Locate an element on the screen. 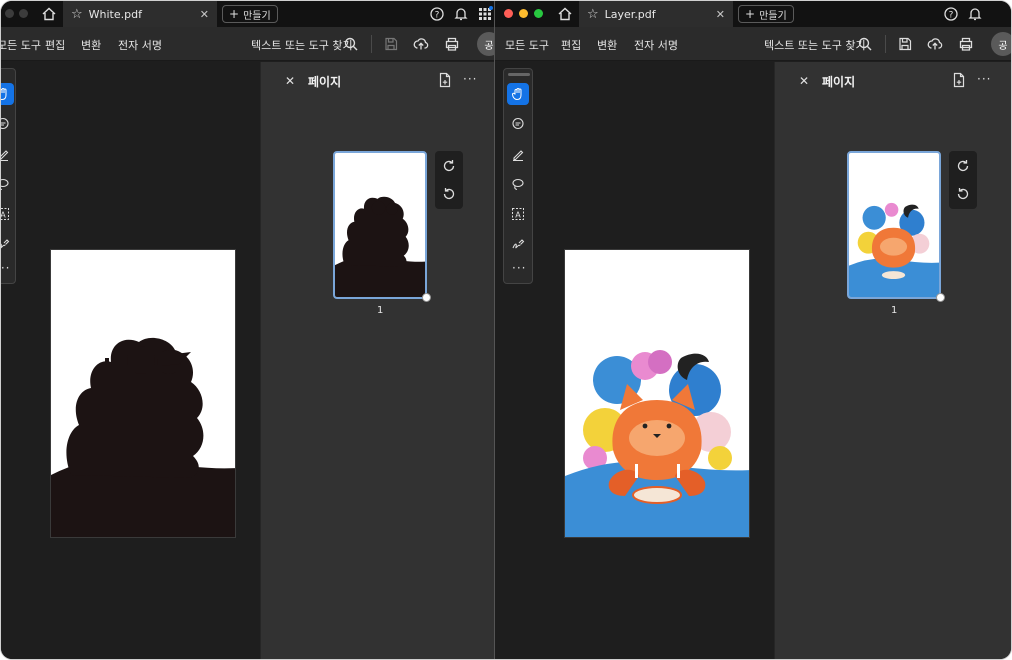  text-select-icon: A is located at coordinates (5, 214).